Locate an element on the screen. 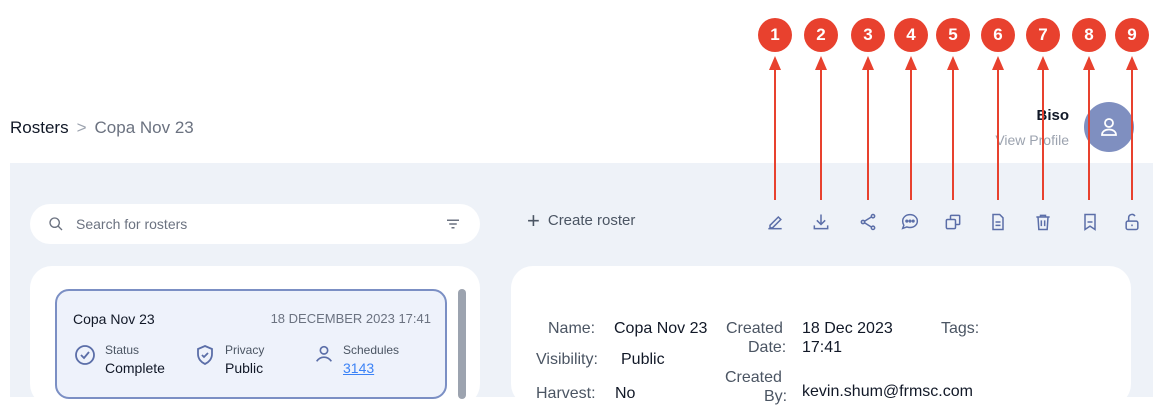 This screenshot has height=406, width=1153. harvest-value: No is located at coordinates (625, 393).